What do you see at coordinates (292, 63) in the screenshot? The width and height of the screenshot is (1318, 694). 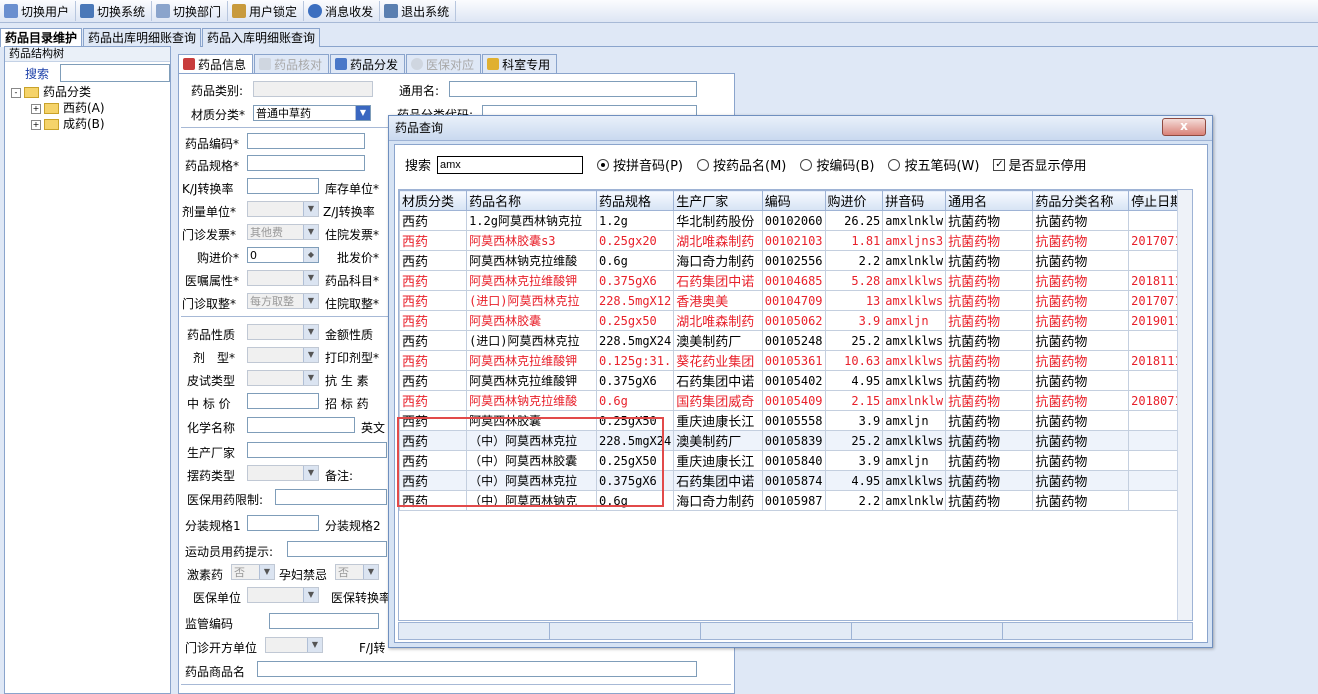 I see `tab-drug-check: 药品核对` at bounding box center [292, 63].